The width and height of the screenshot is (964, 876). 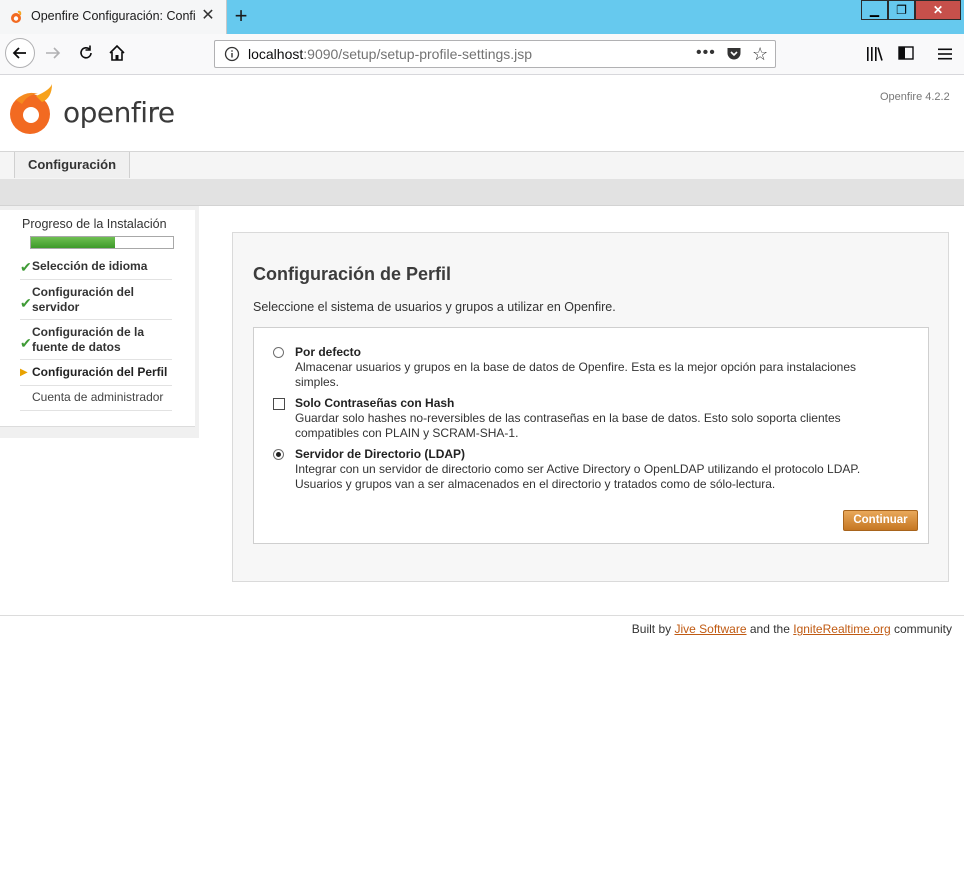 What do you see at coordinates (72, 165) in the screenshot?
I see `tab-configuracion: Configuración` at bounding box center [72, 165].